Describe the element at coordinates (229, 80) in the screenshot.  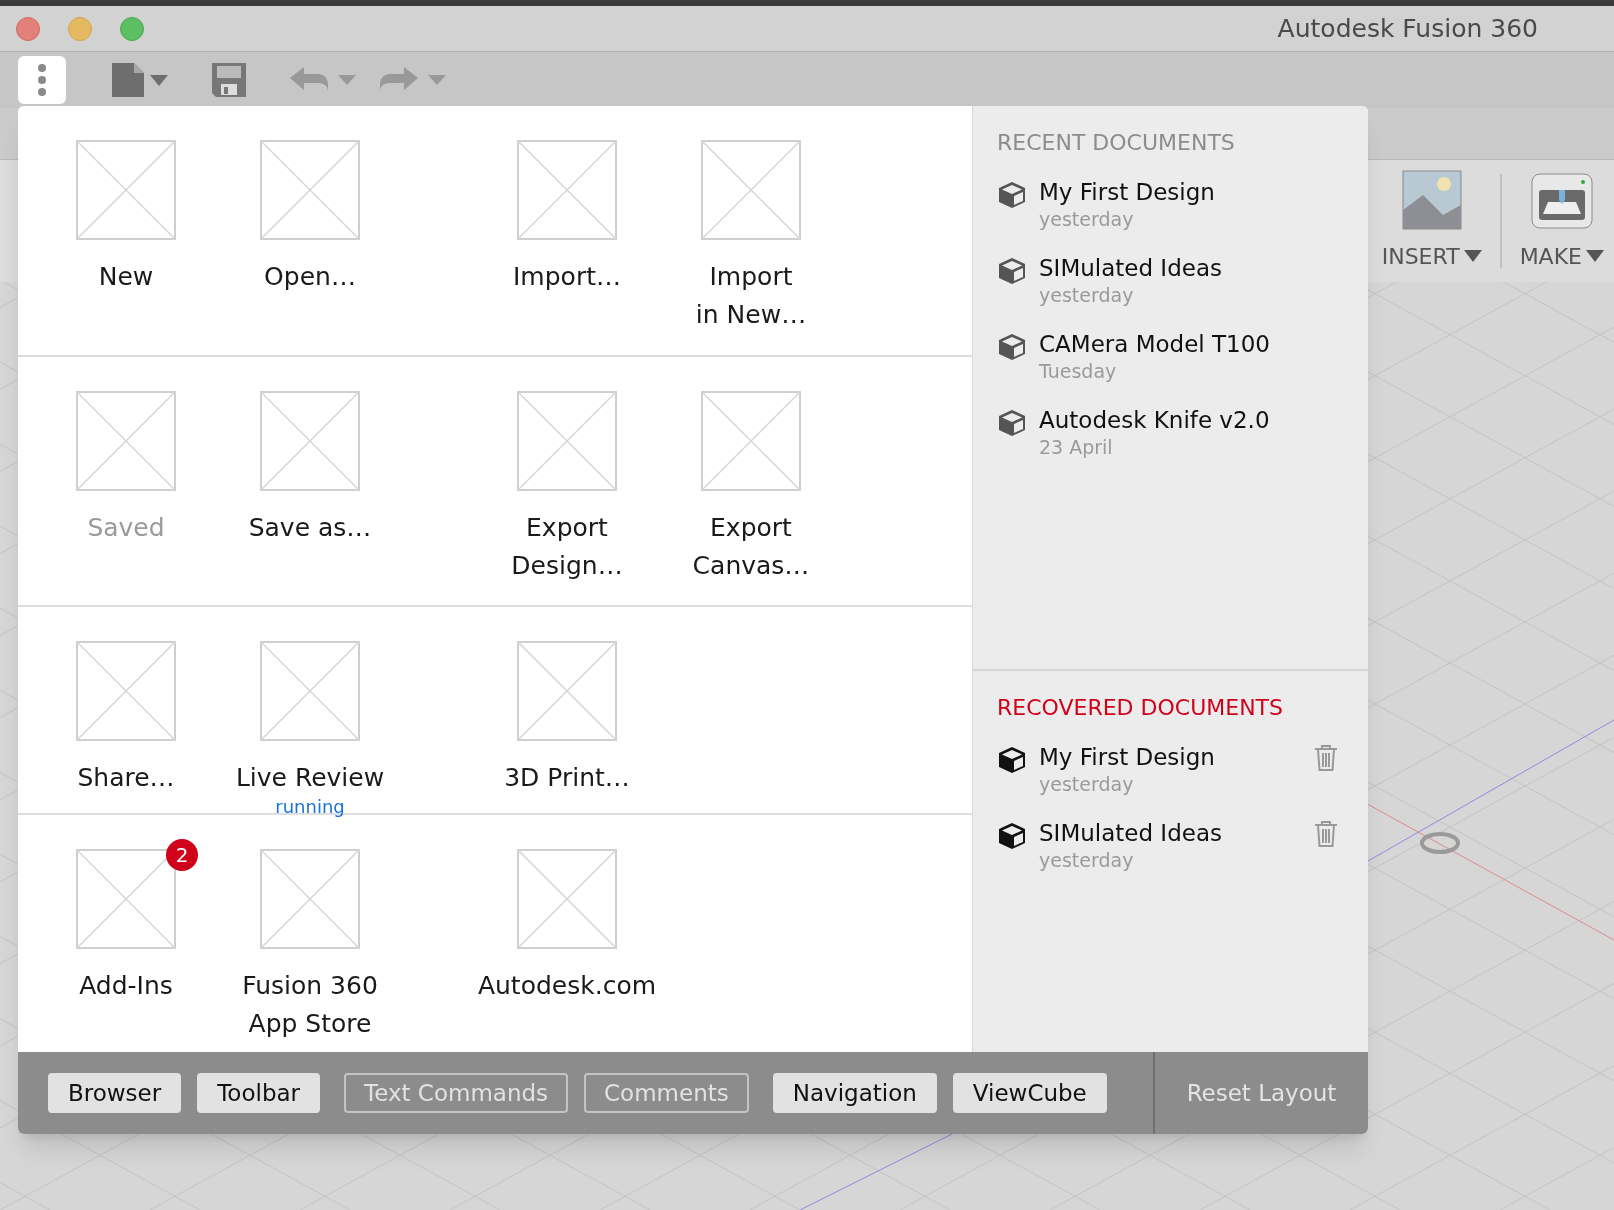
I see `save-icon` at that location.